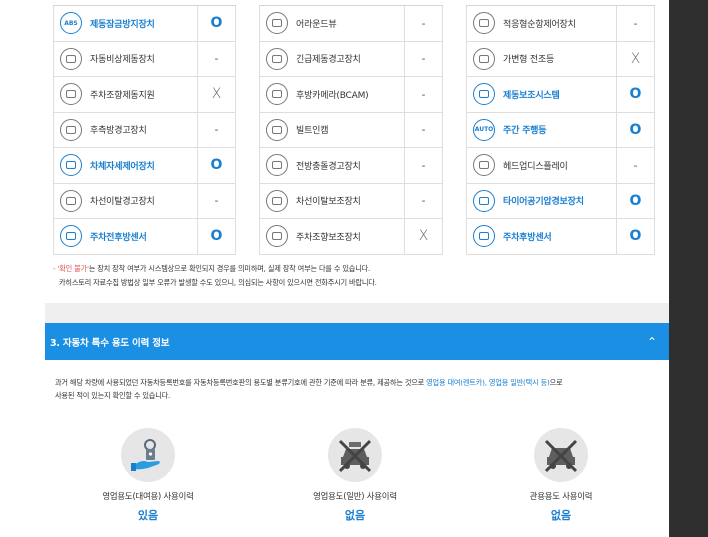 Image resolution: width=708 pixels, height=537 pixels. Describe the element at coordinates (328, 237) in the screenshot. I see `option-name: 주차조향보조장치` at that location.